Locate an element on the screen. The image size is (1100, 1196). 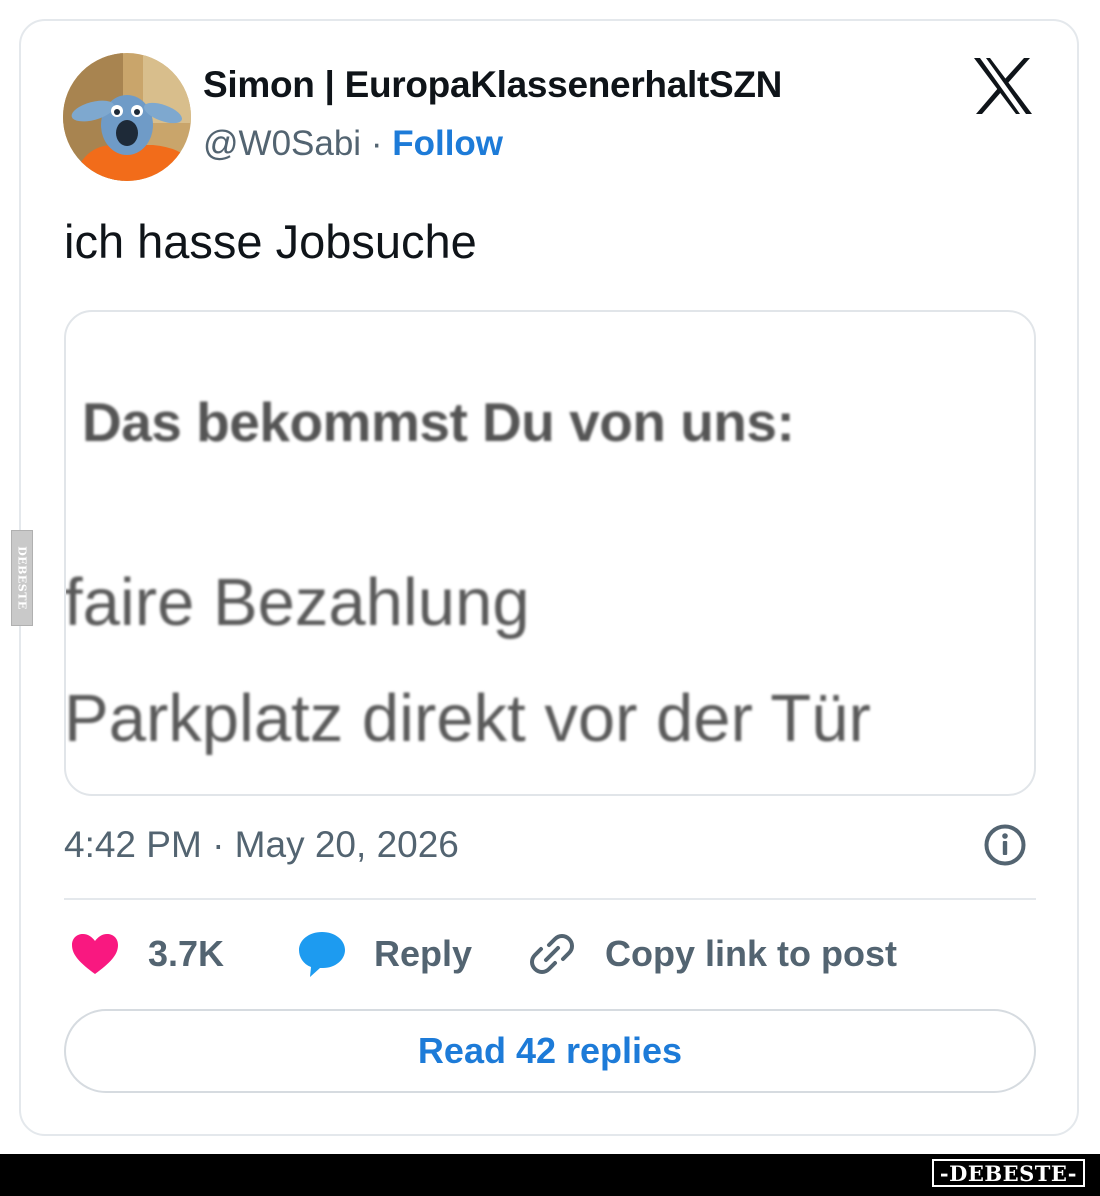
divider is located at coordinates (550, 899).